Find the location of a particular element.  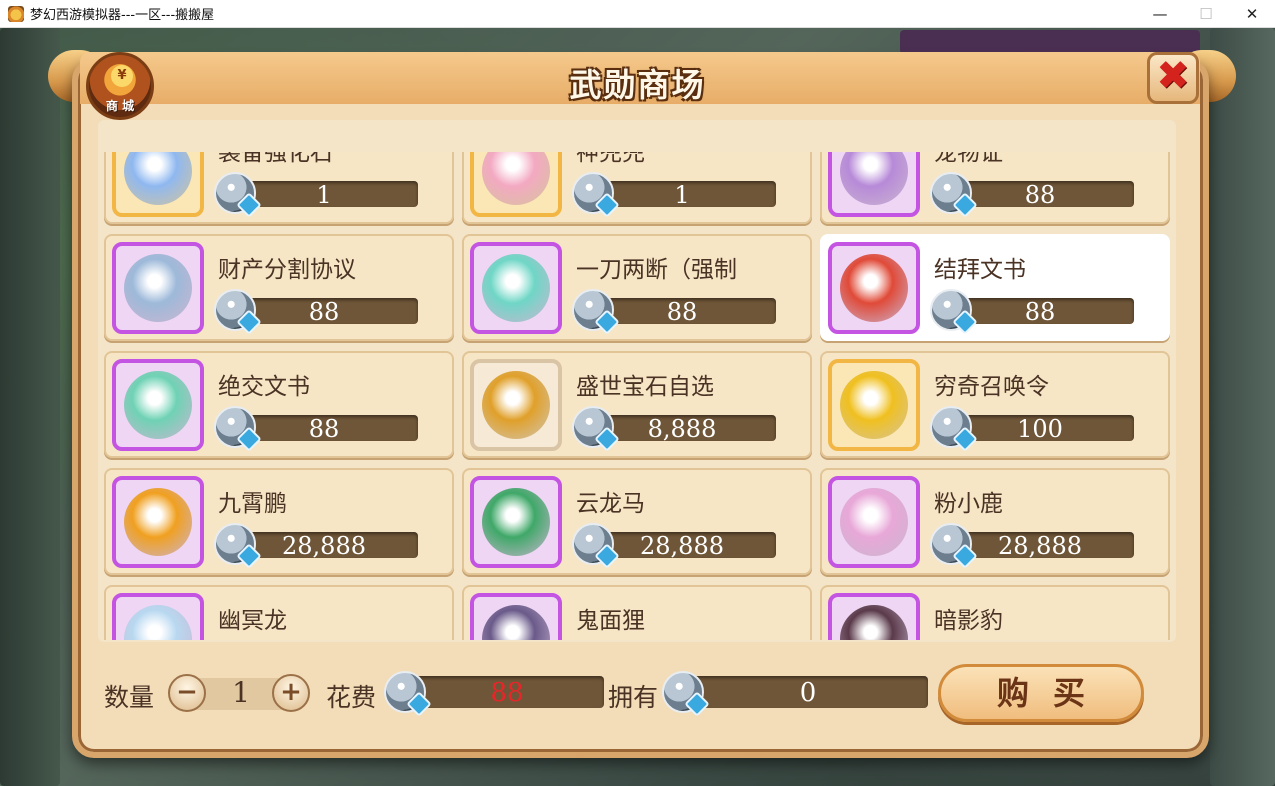

item-name: 神兜兜 is located at coordinates (610, 159).